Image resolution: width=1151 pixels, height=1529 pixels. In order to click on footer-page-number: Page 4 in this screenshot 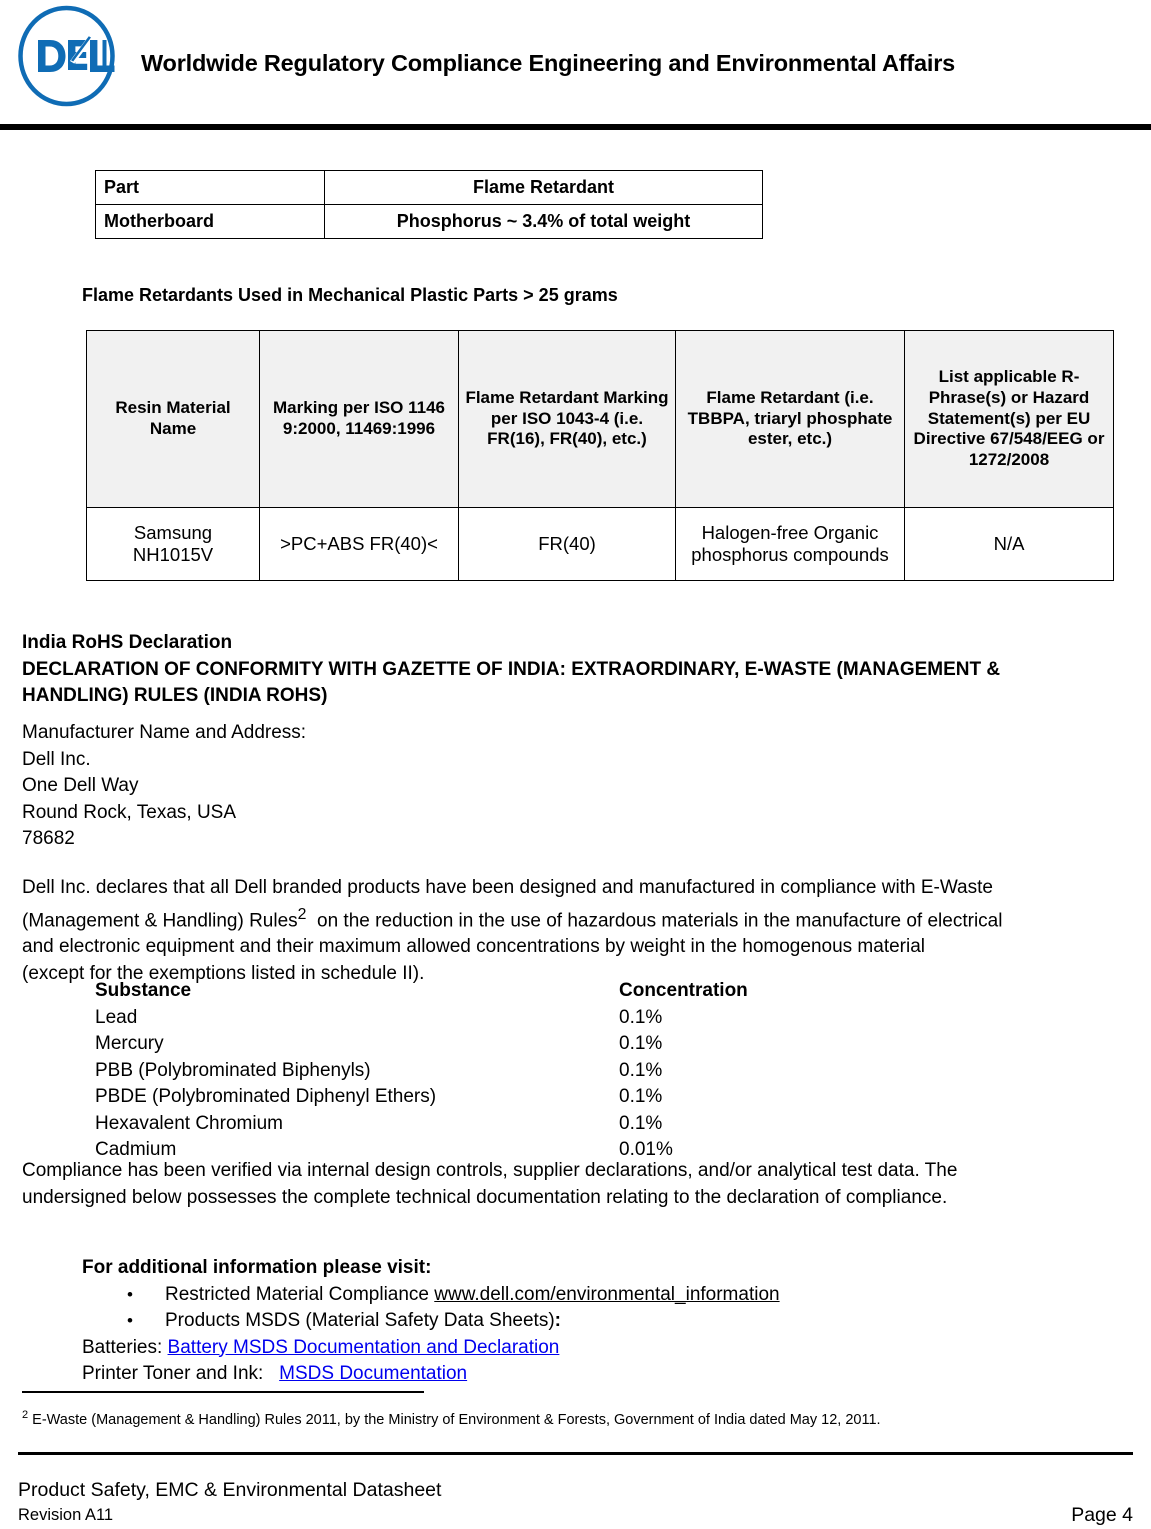, I will do `click(1102, 1515)`.